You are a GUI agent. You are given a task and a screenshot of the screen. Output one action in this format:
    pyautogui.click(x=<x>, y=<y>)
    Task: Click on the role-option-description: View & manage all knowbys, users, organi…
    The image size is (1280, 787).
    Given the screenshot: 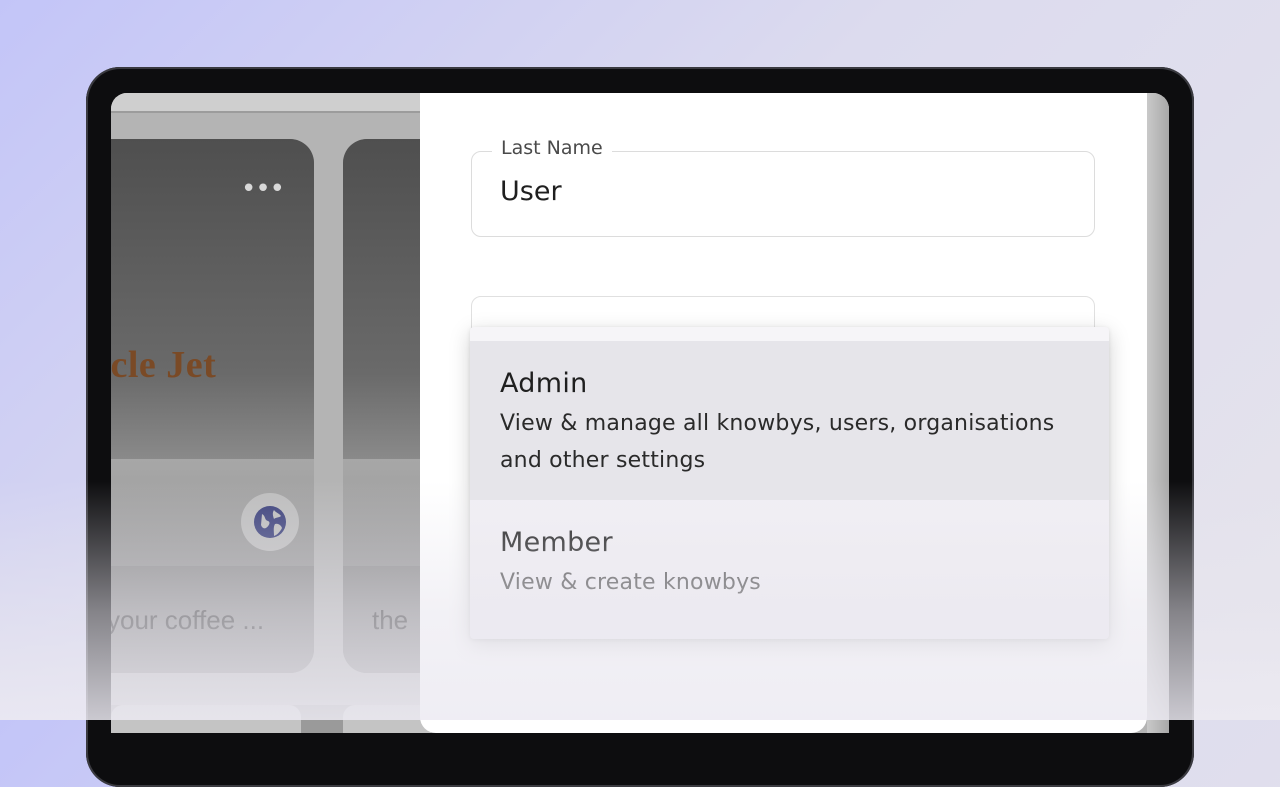 What is the action you would take?
    pyautogui.click(x=777, y=442)
    